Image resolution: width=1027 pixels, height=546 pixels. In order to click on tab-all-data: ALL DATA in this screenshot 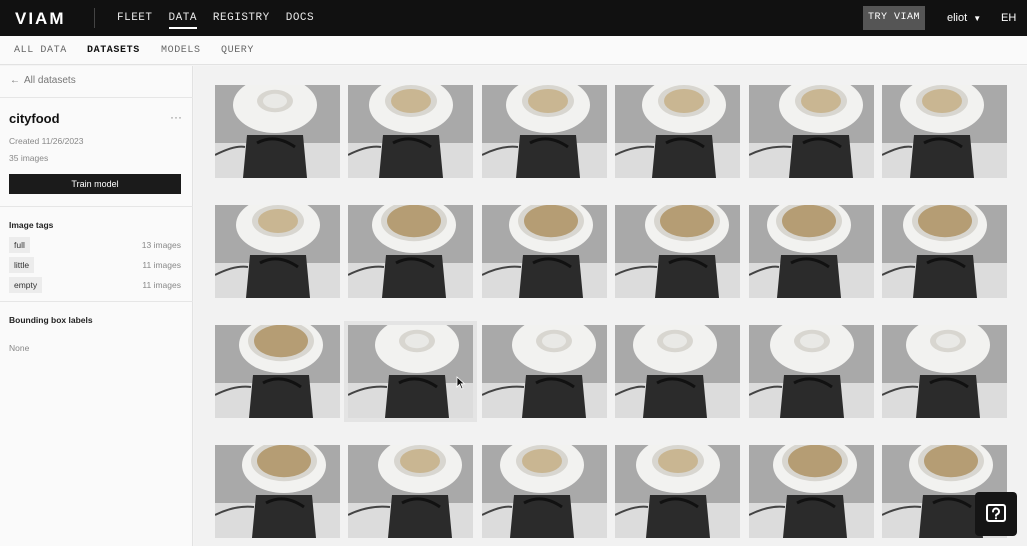, I will do `click(40, 50)`.